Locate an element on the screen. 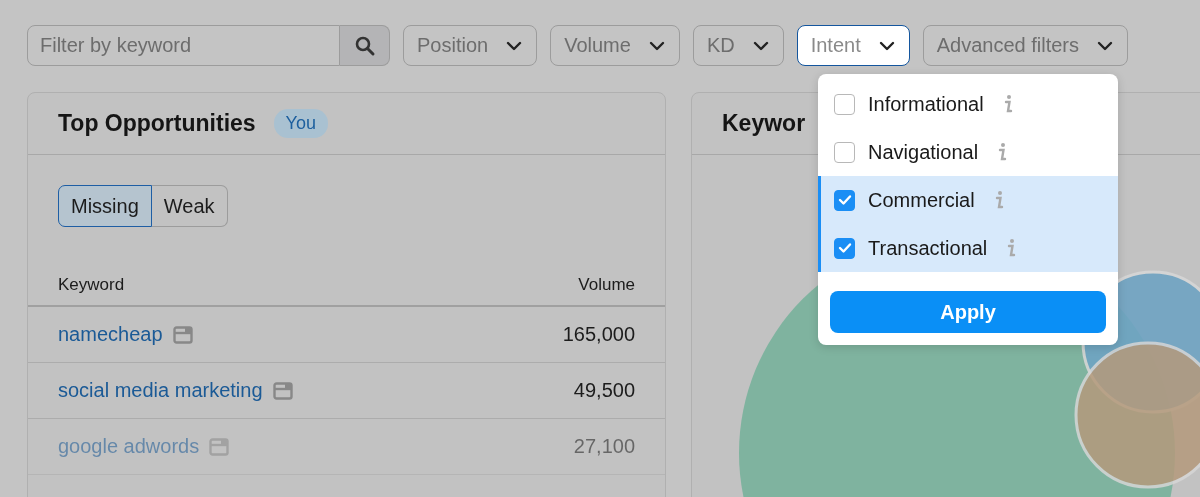  intent-option: Commercial is located at coordinates (968, 200).